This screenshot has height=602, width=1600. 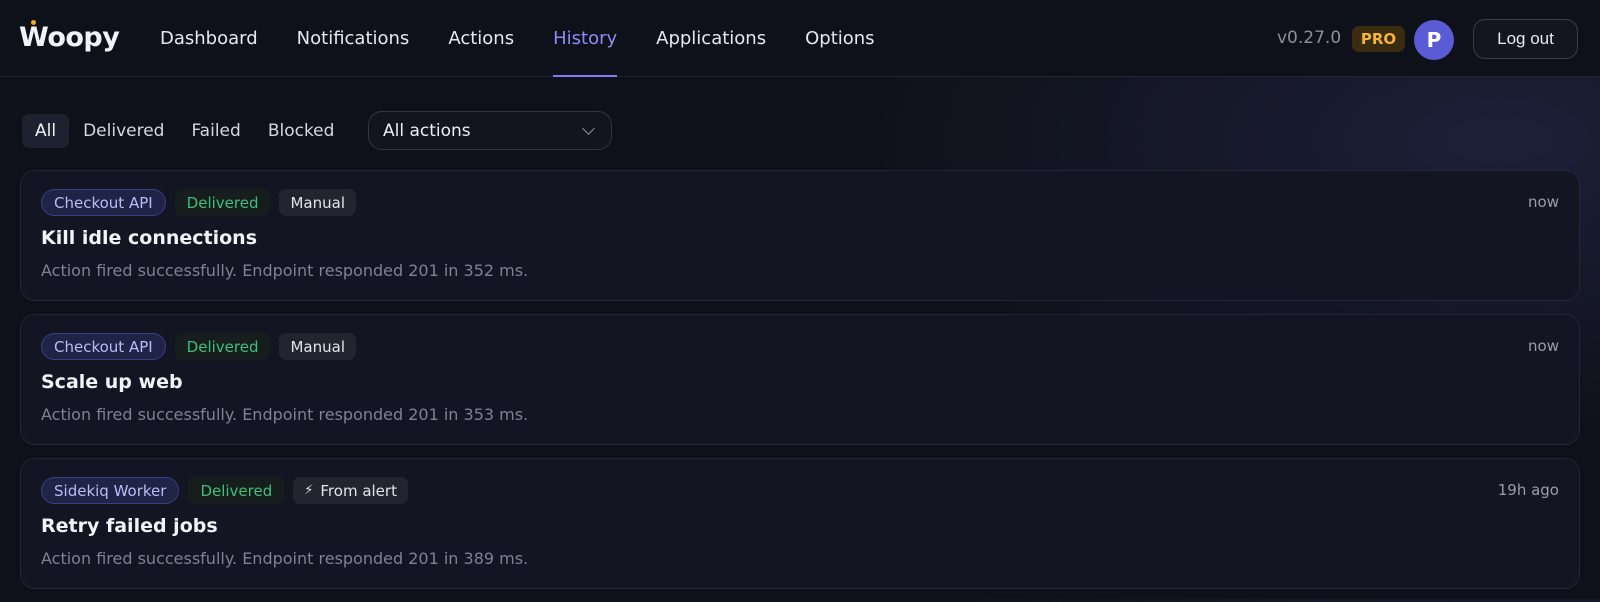 I want to click on nav-options: Options, so click(x=839, y=38).